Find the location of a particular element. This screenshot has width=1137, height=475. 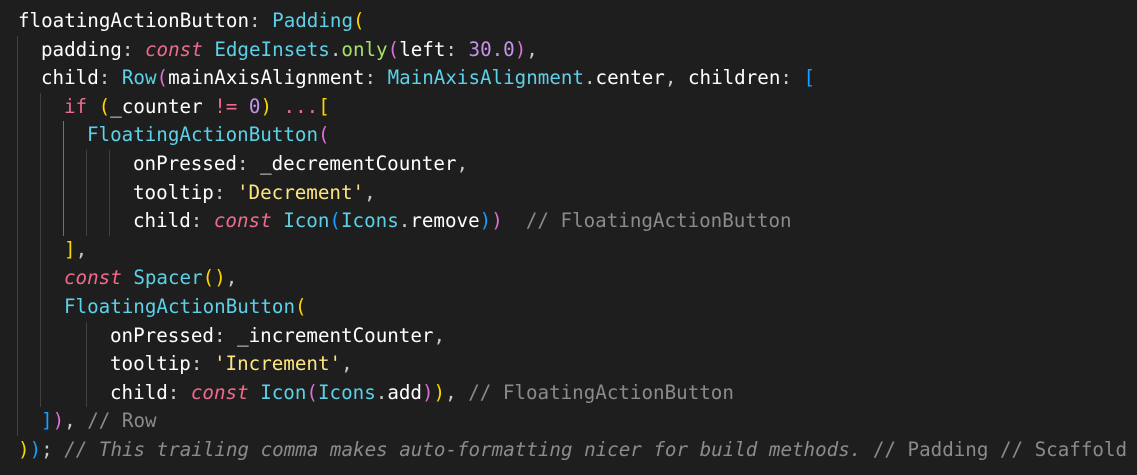

code-line: floatingActionButton: Padding( is located at coordinates (191, 21).